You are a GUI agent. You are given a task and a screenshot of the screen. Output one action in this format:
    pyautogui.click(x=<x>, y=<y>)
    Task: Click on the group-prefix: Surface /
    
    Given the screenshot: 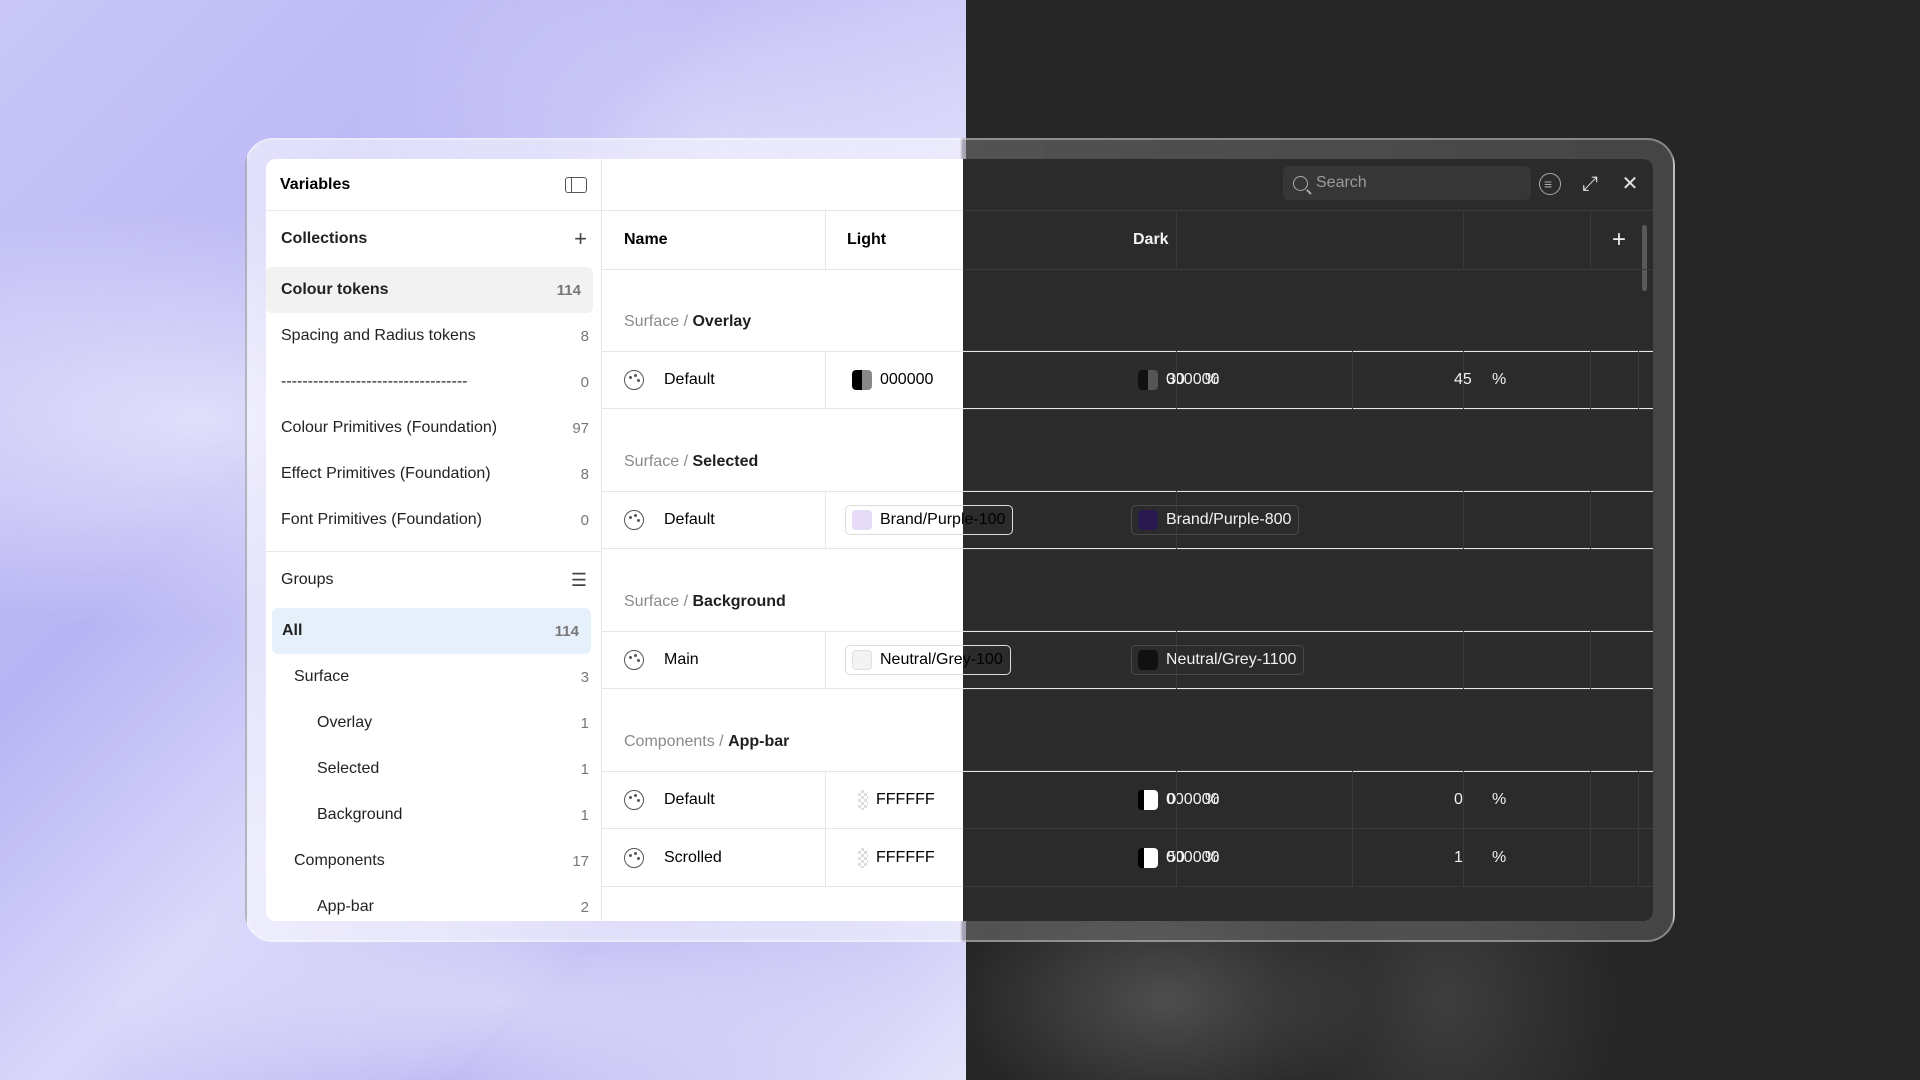 What is the action you would take?
    pyautogui.click(x=656, y=601)
    